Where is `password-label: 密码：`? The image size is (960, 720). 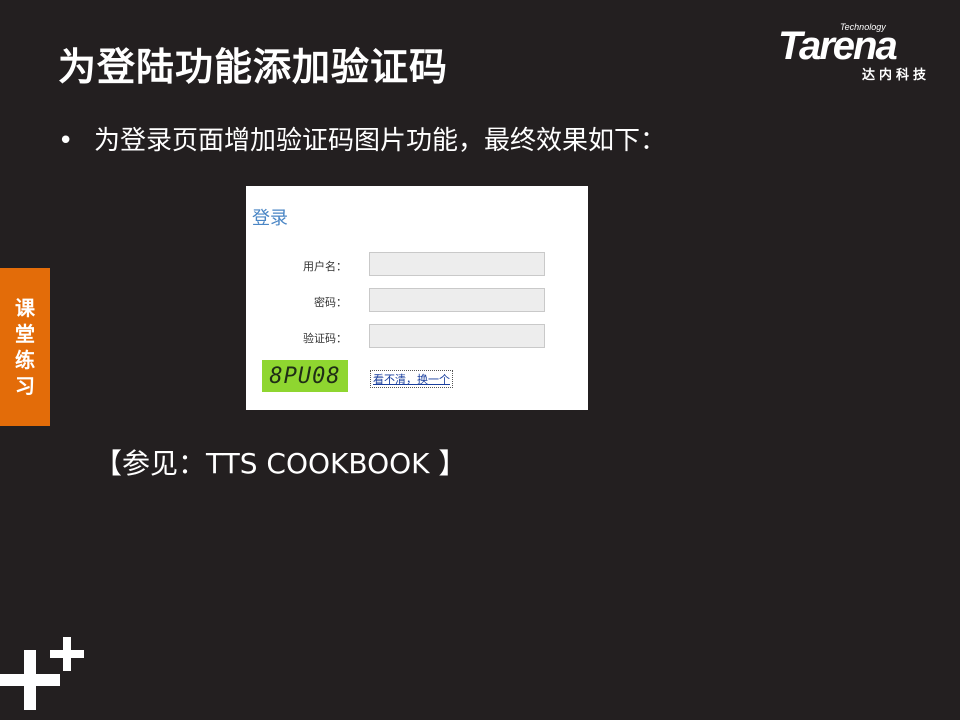
password-label: 密码： is located at coordinates (330, 302).